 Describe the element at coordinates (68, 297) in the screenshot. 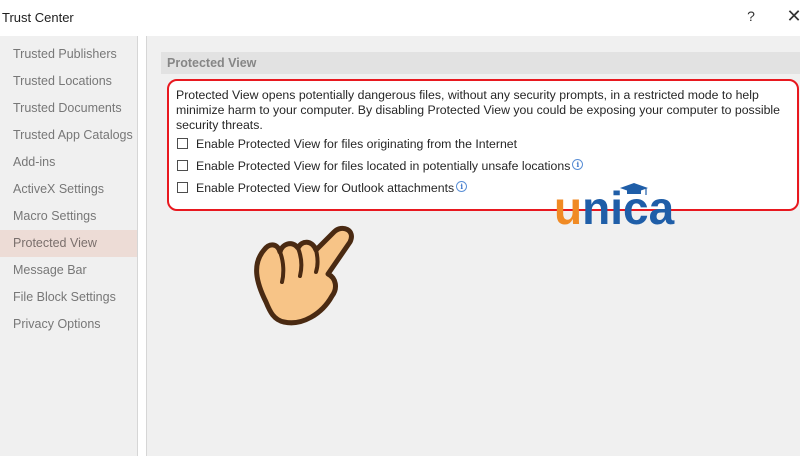

I see `sidebar-item-file-block-settings: File Block Settings` at that location.